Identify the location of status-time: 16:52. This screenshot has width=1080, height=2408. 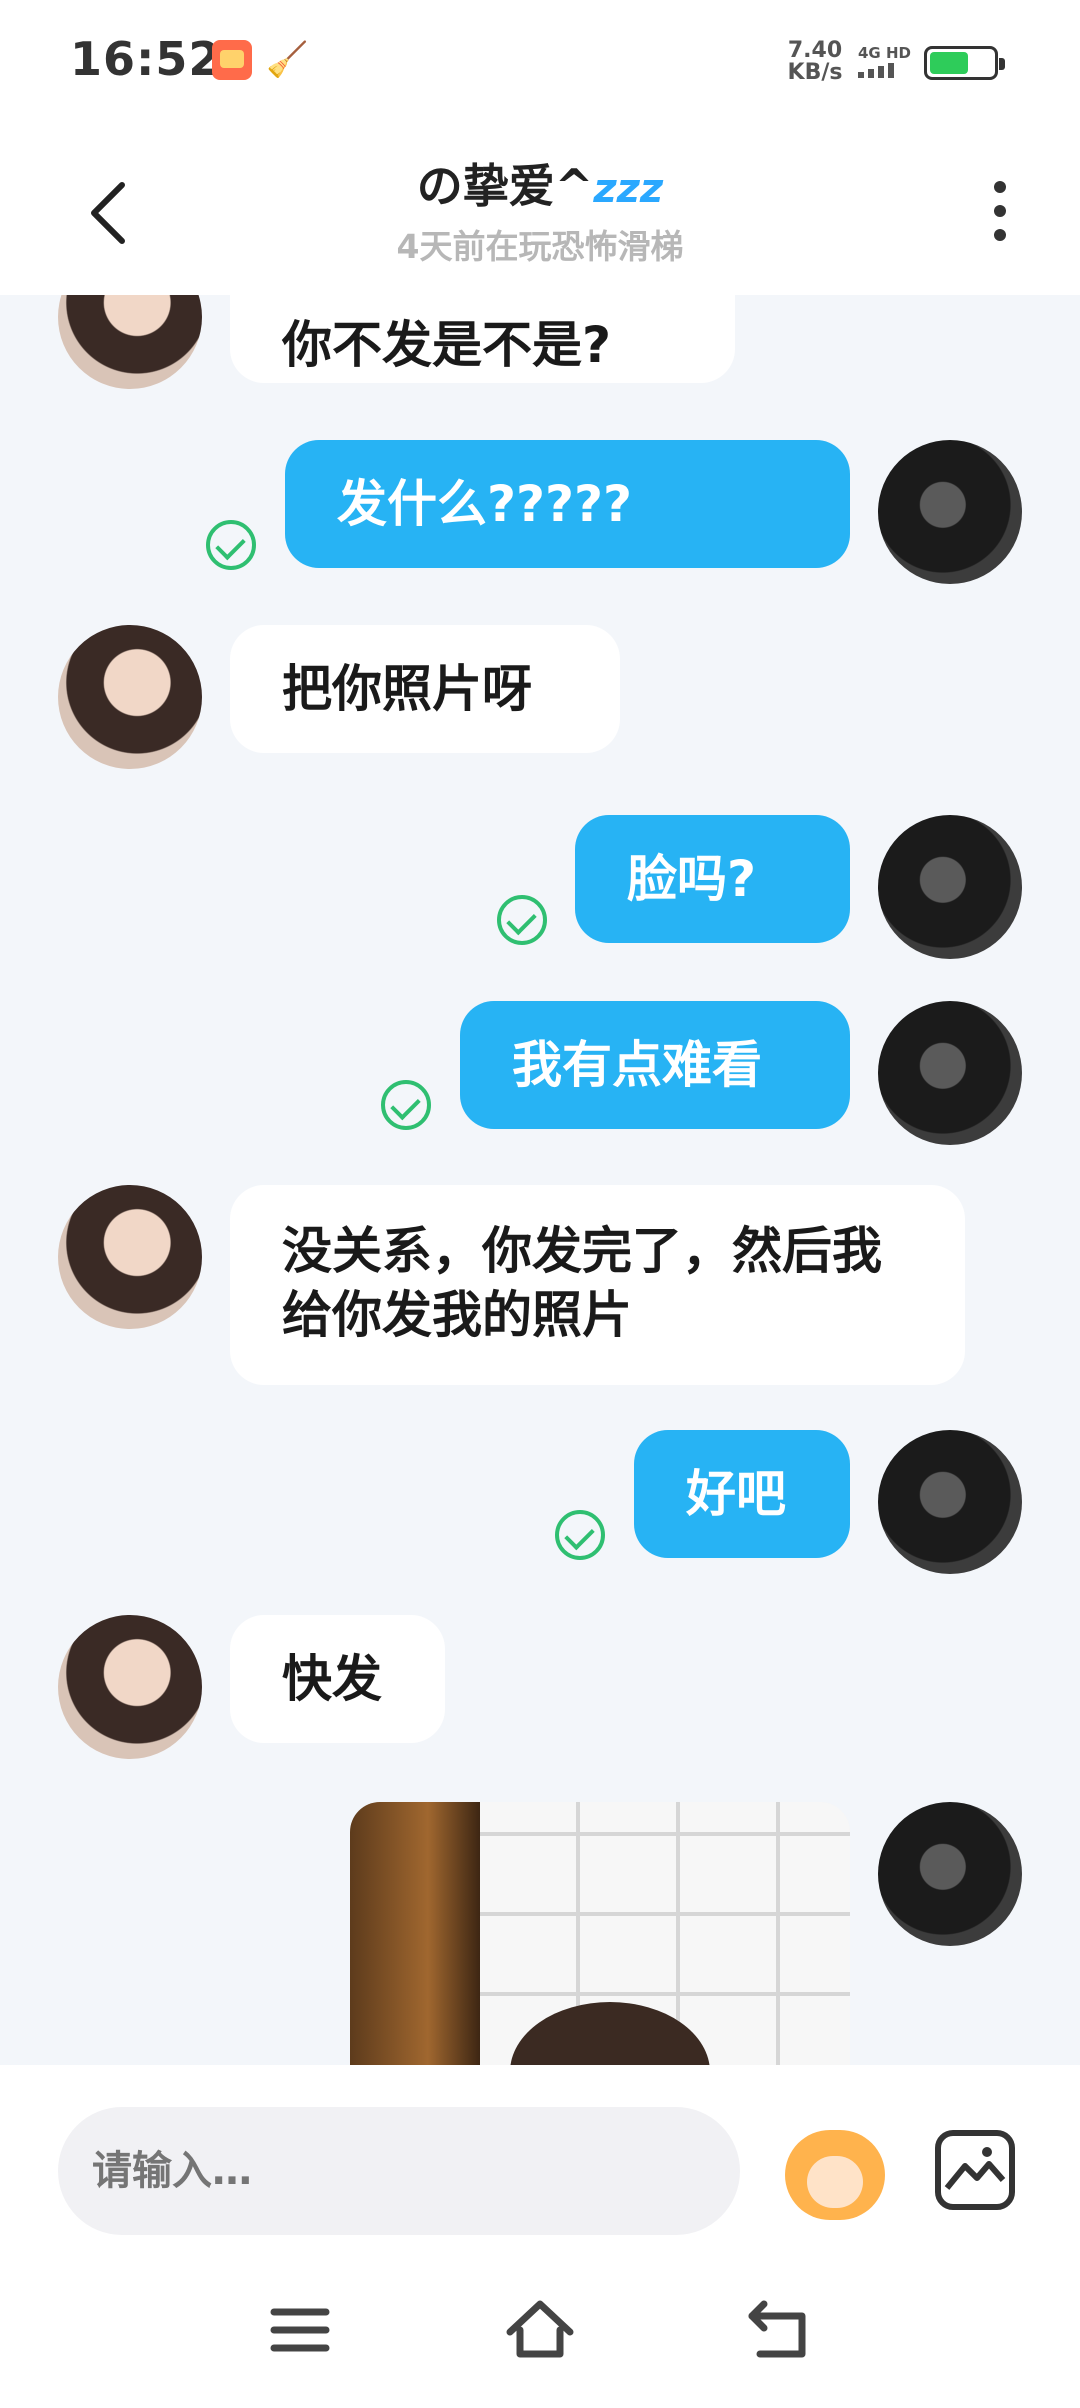
(146, 59).